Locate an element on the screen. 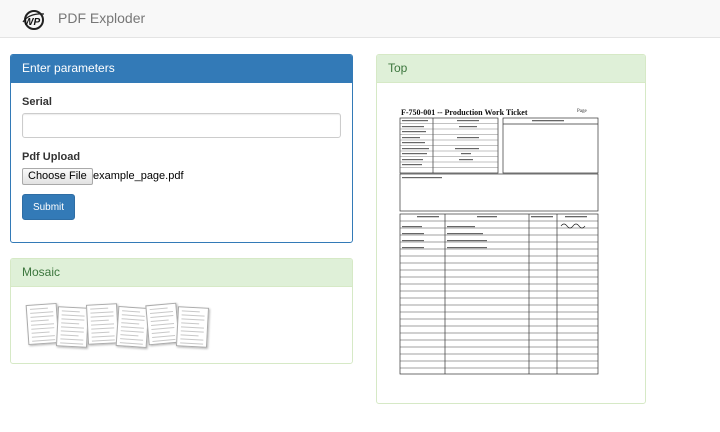 The image size is (720, 432). mosaic-thumbnails is located at coordinates (131, 326).